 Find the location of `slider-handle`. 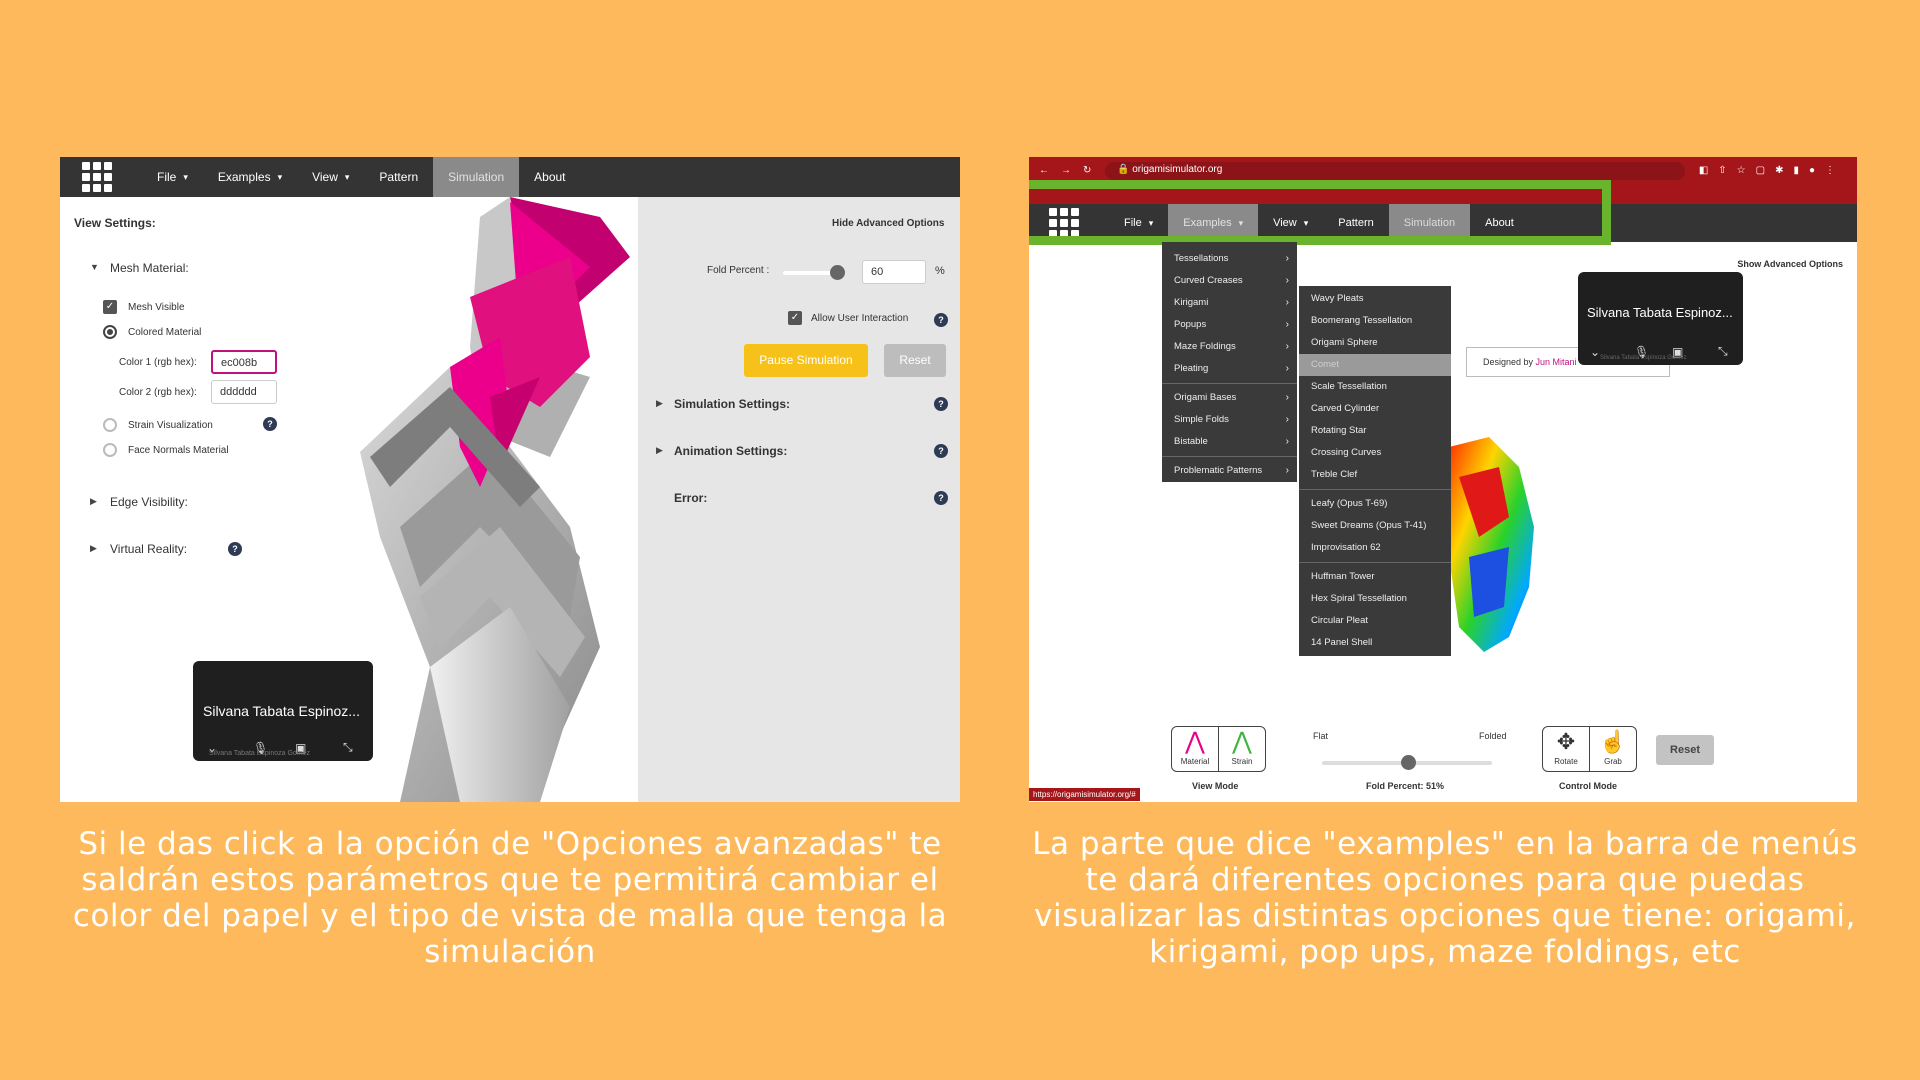

slider-handle is located at coordinates (837, 272).